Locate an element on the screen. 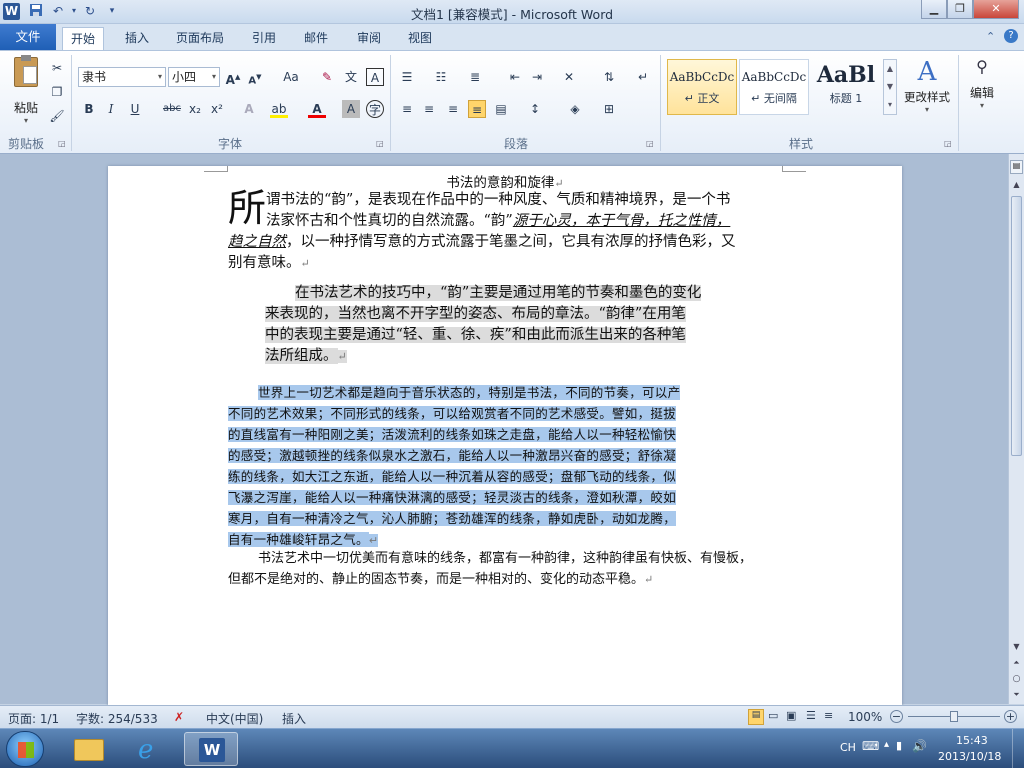  minimize-button: ▁ is located at coordinates (934, 9).